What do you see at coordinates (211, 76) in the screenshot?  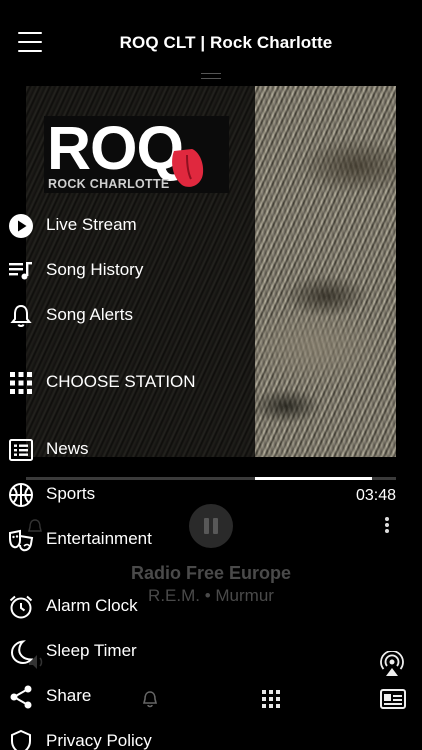 I see `drag-handle-icon` at bounding box center [211, 76].